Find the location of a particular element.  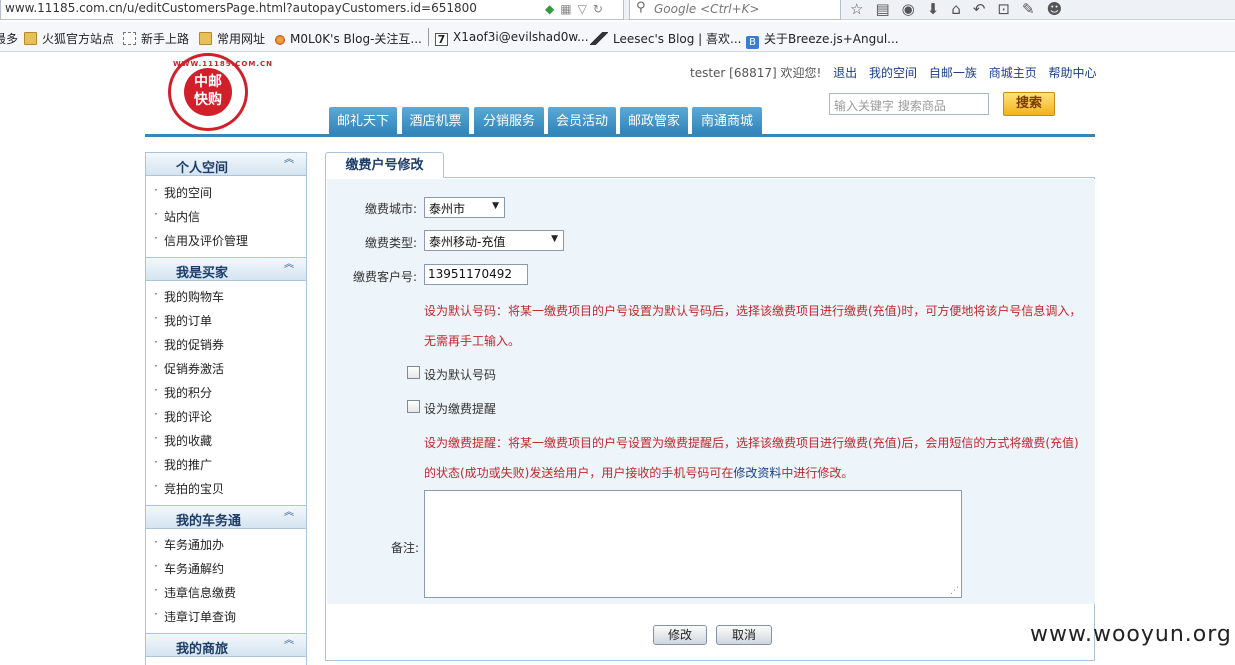

search-icon: ⚲ is located at coordinates (641, 7).